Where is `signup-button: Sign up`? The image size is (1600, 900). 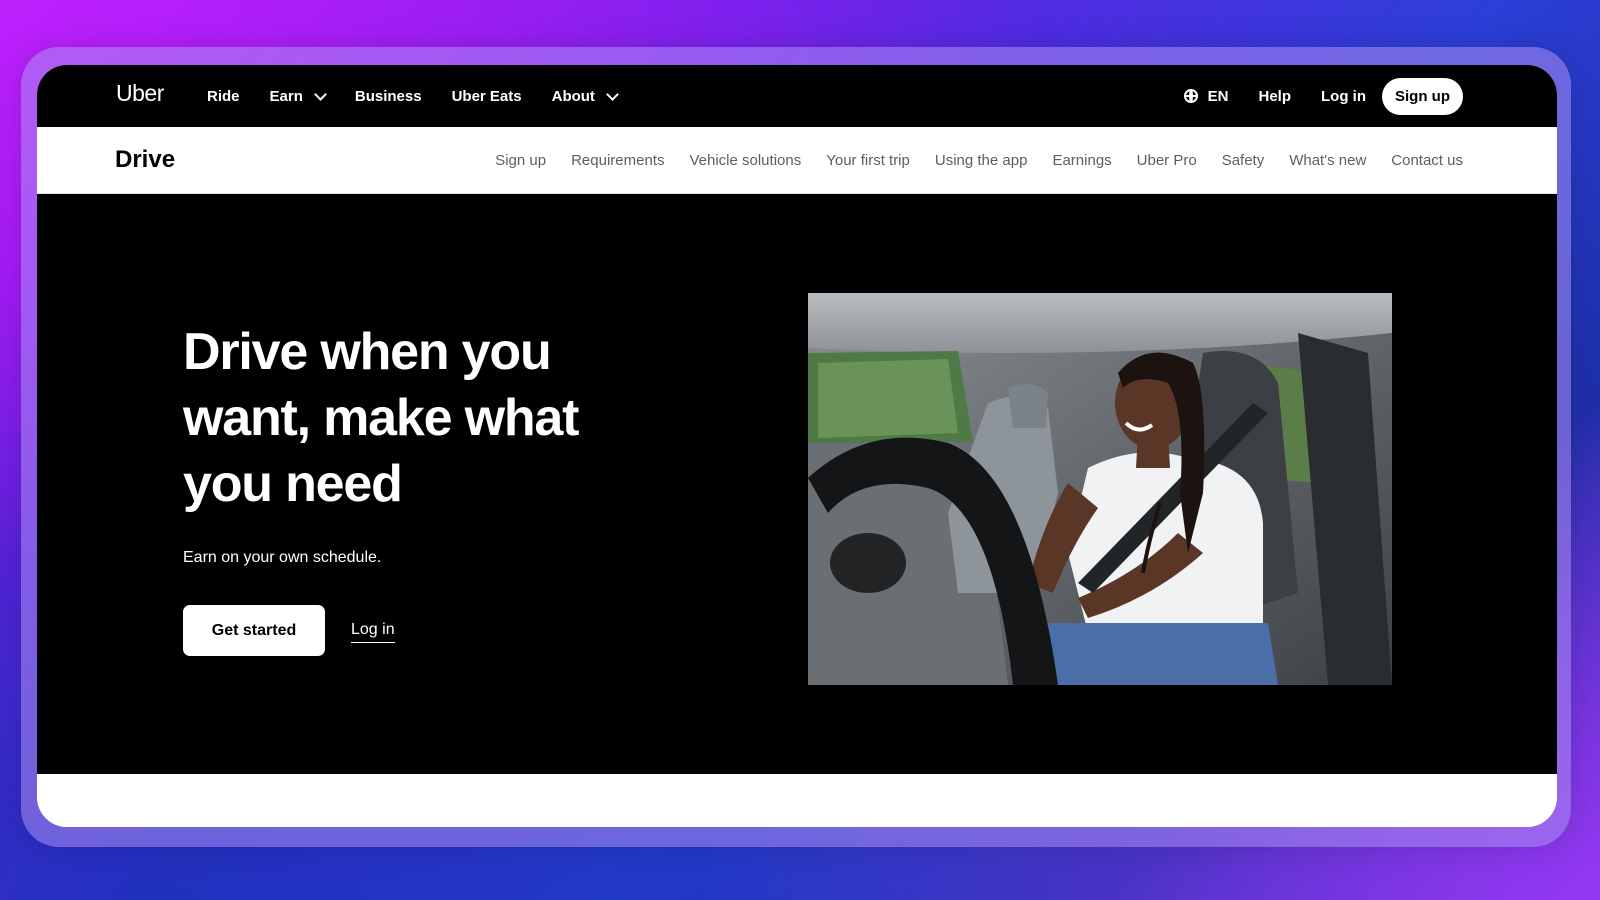 signup-button: Sign up is located at coordinates (1422, 96).